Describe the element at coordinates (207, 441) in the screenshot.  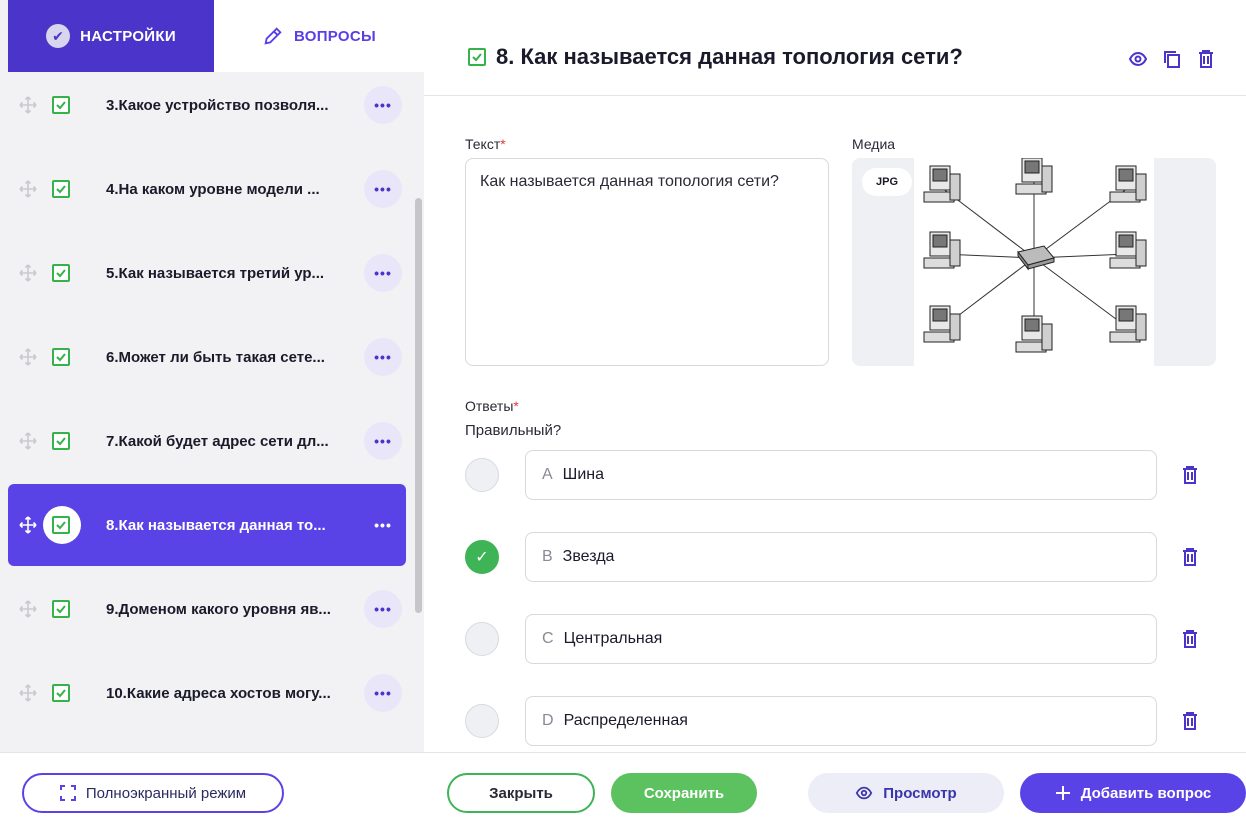
I see `sidebar-question-item: 7.Какой будет адрес сети дл... •••` at that location.